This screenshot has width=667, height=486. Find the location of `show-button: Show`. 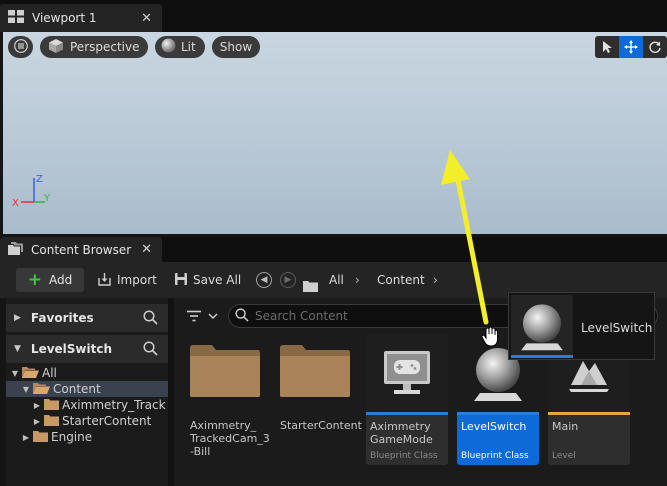

show-button: Show is located at coordinates (236, 47).